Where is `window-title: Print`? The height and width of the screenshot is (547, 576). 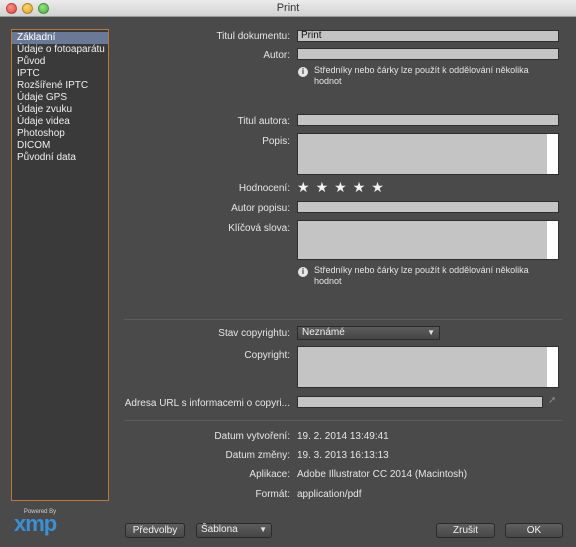
window-title: Print is located at coordinates (288, 8).